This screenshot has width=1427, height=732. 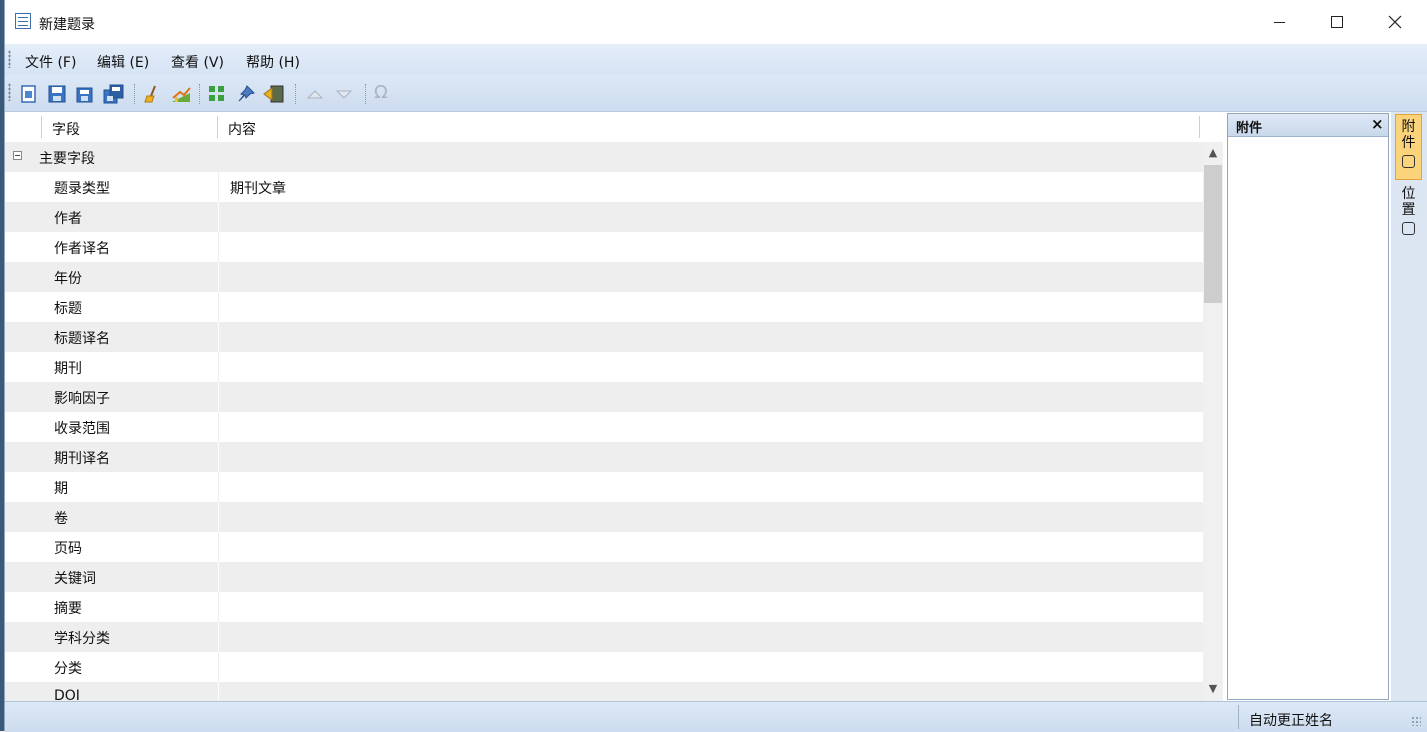 I want to click on status-bar: 自动更正姓名, so click(x=716, y=716).